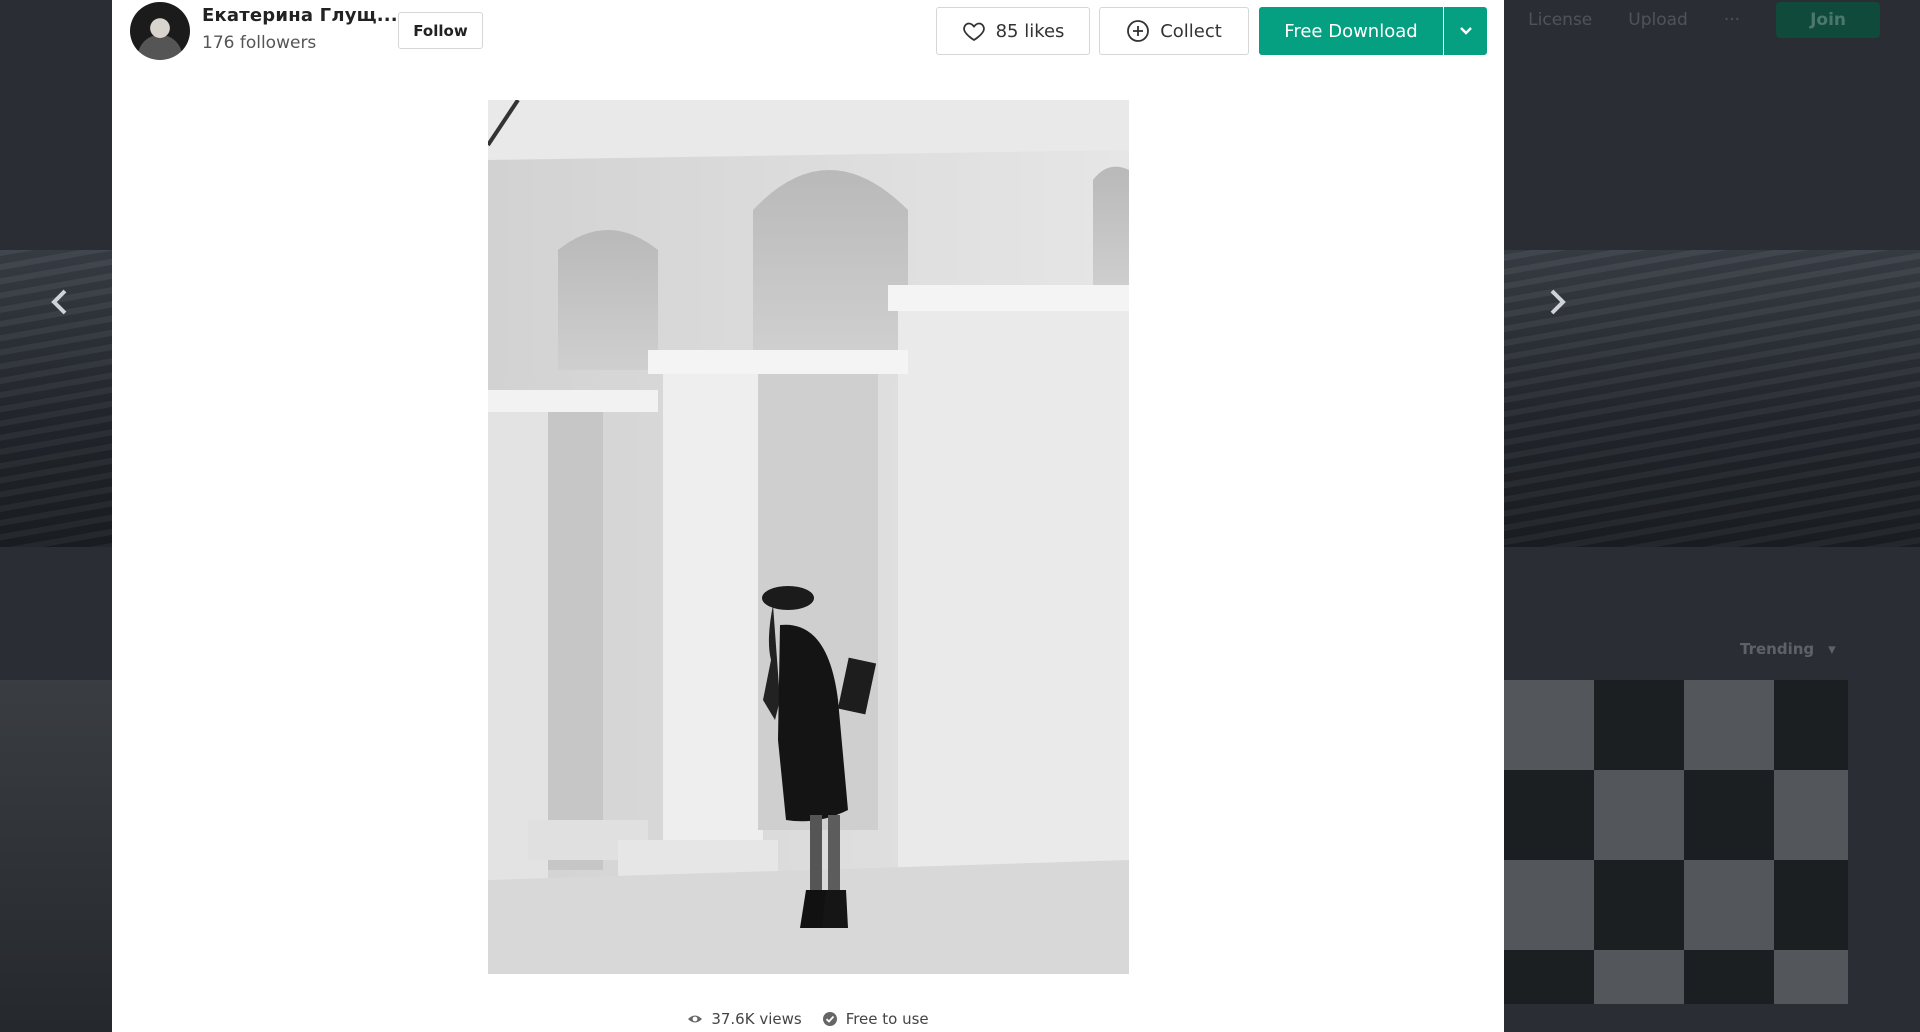 This screenshot has width=1920, height=1032. I want to click on download-options-button, so click(1465, 31).